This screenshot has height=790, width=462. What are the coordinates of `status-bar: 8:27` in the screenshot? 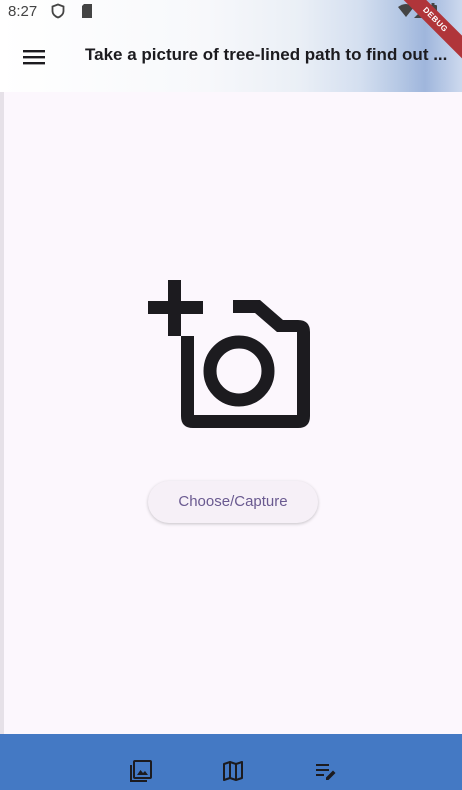 It's located at (231, 12).